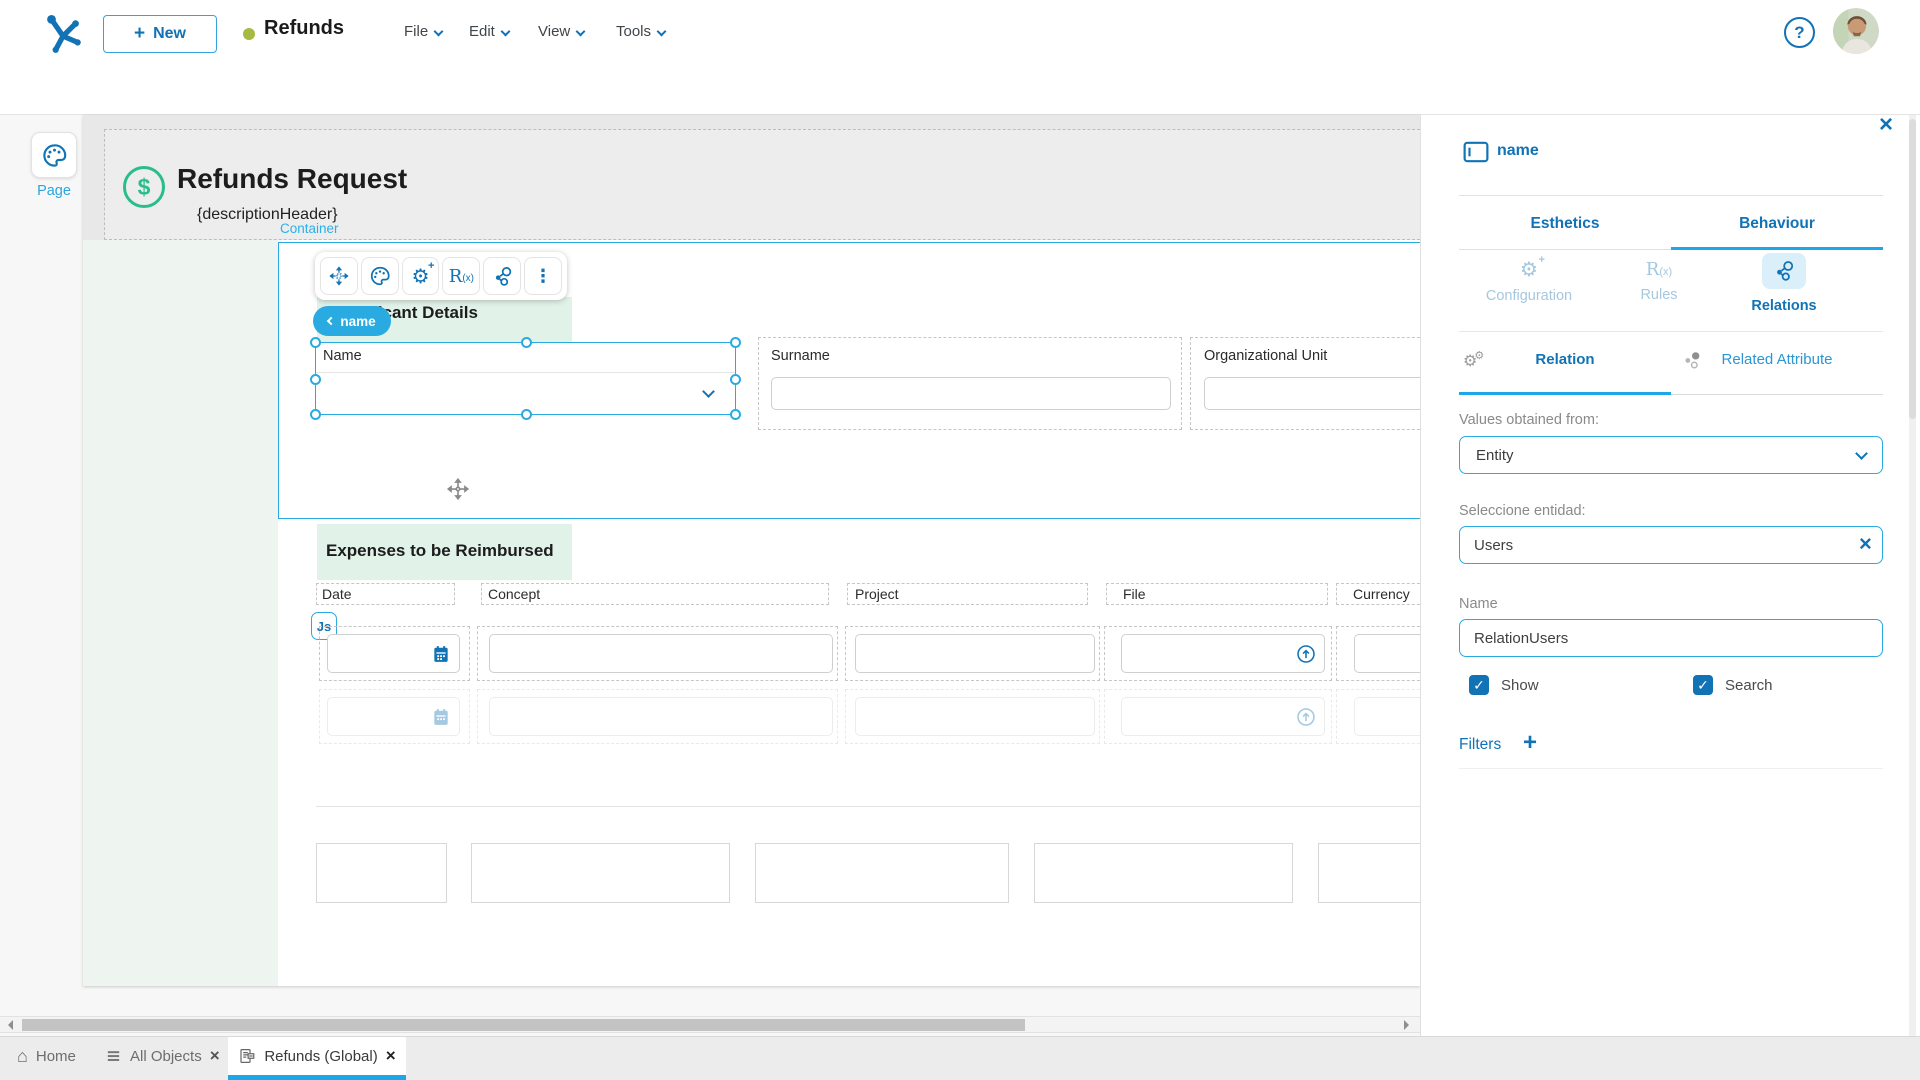 The width and height of the screenshot is (1920, 1080). What do you see at coordinates (1671, 638) in the screenshot?
I see `relation-name-input` at bounding box center [1671, 638].